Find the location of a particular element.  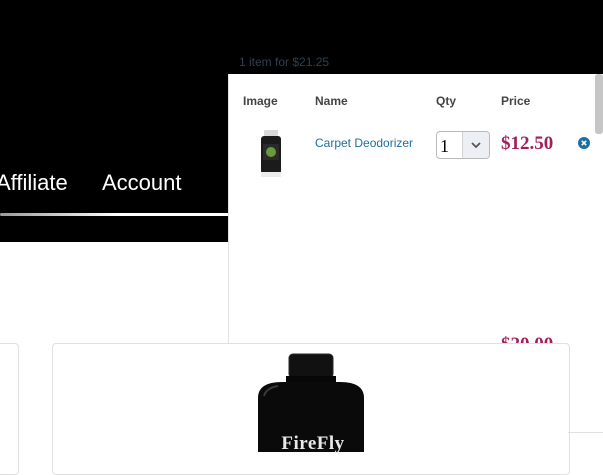

cart-item-price: $12.50 is located at coordinates (527, 143).